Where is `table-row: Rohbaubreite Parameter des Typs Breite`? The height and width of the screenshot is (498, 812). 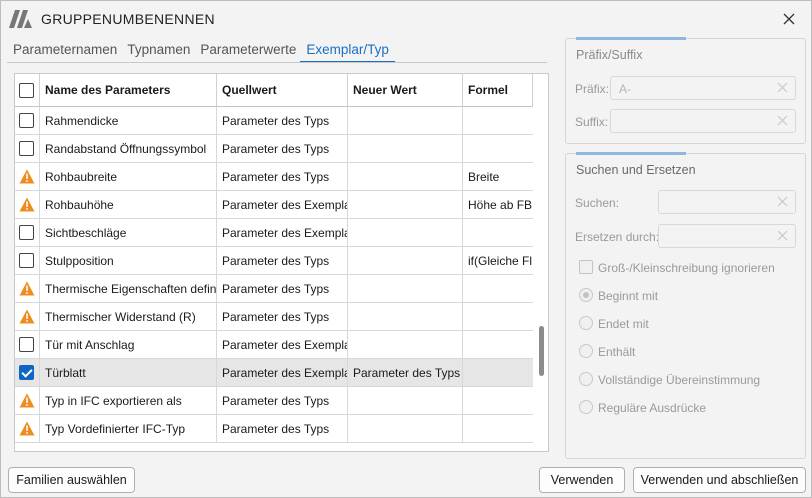
table-row: Rohbaubreite Parameter des Typs Breite is located at coordinates (274, 177).